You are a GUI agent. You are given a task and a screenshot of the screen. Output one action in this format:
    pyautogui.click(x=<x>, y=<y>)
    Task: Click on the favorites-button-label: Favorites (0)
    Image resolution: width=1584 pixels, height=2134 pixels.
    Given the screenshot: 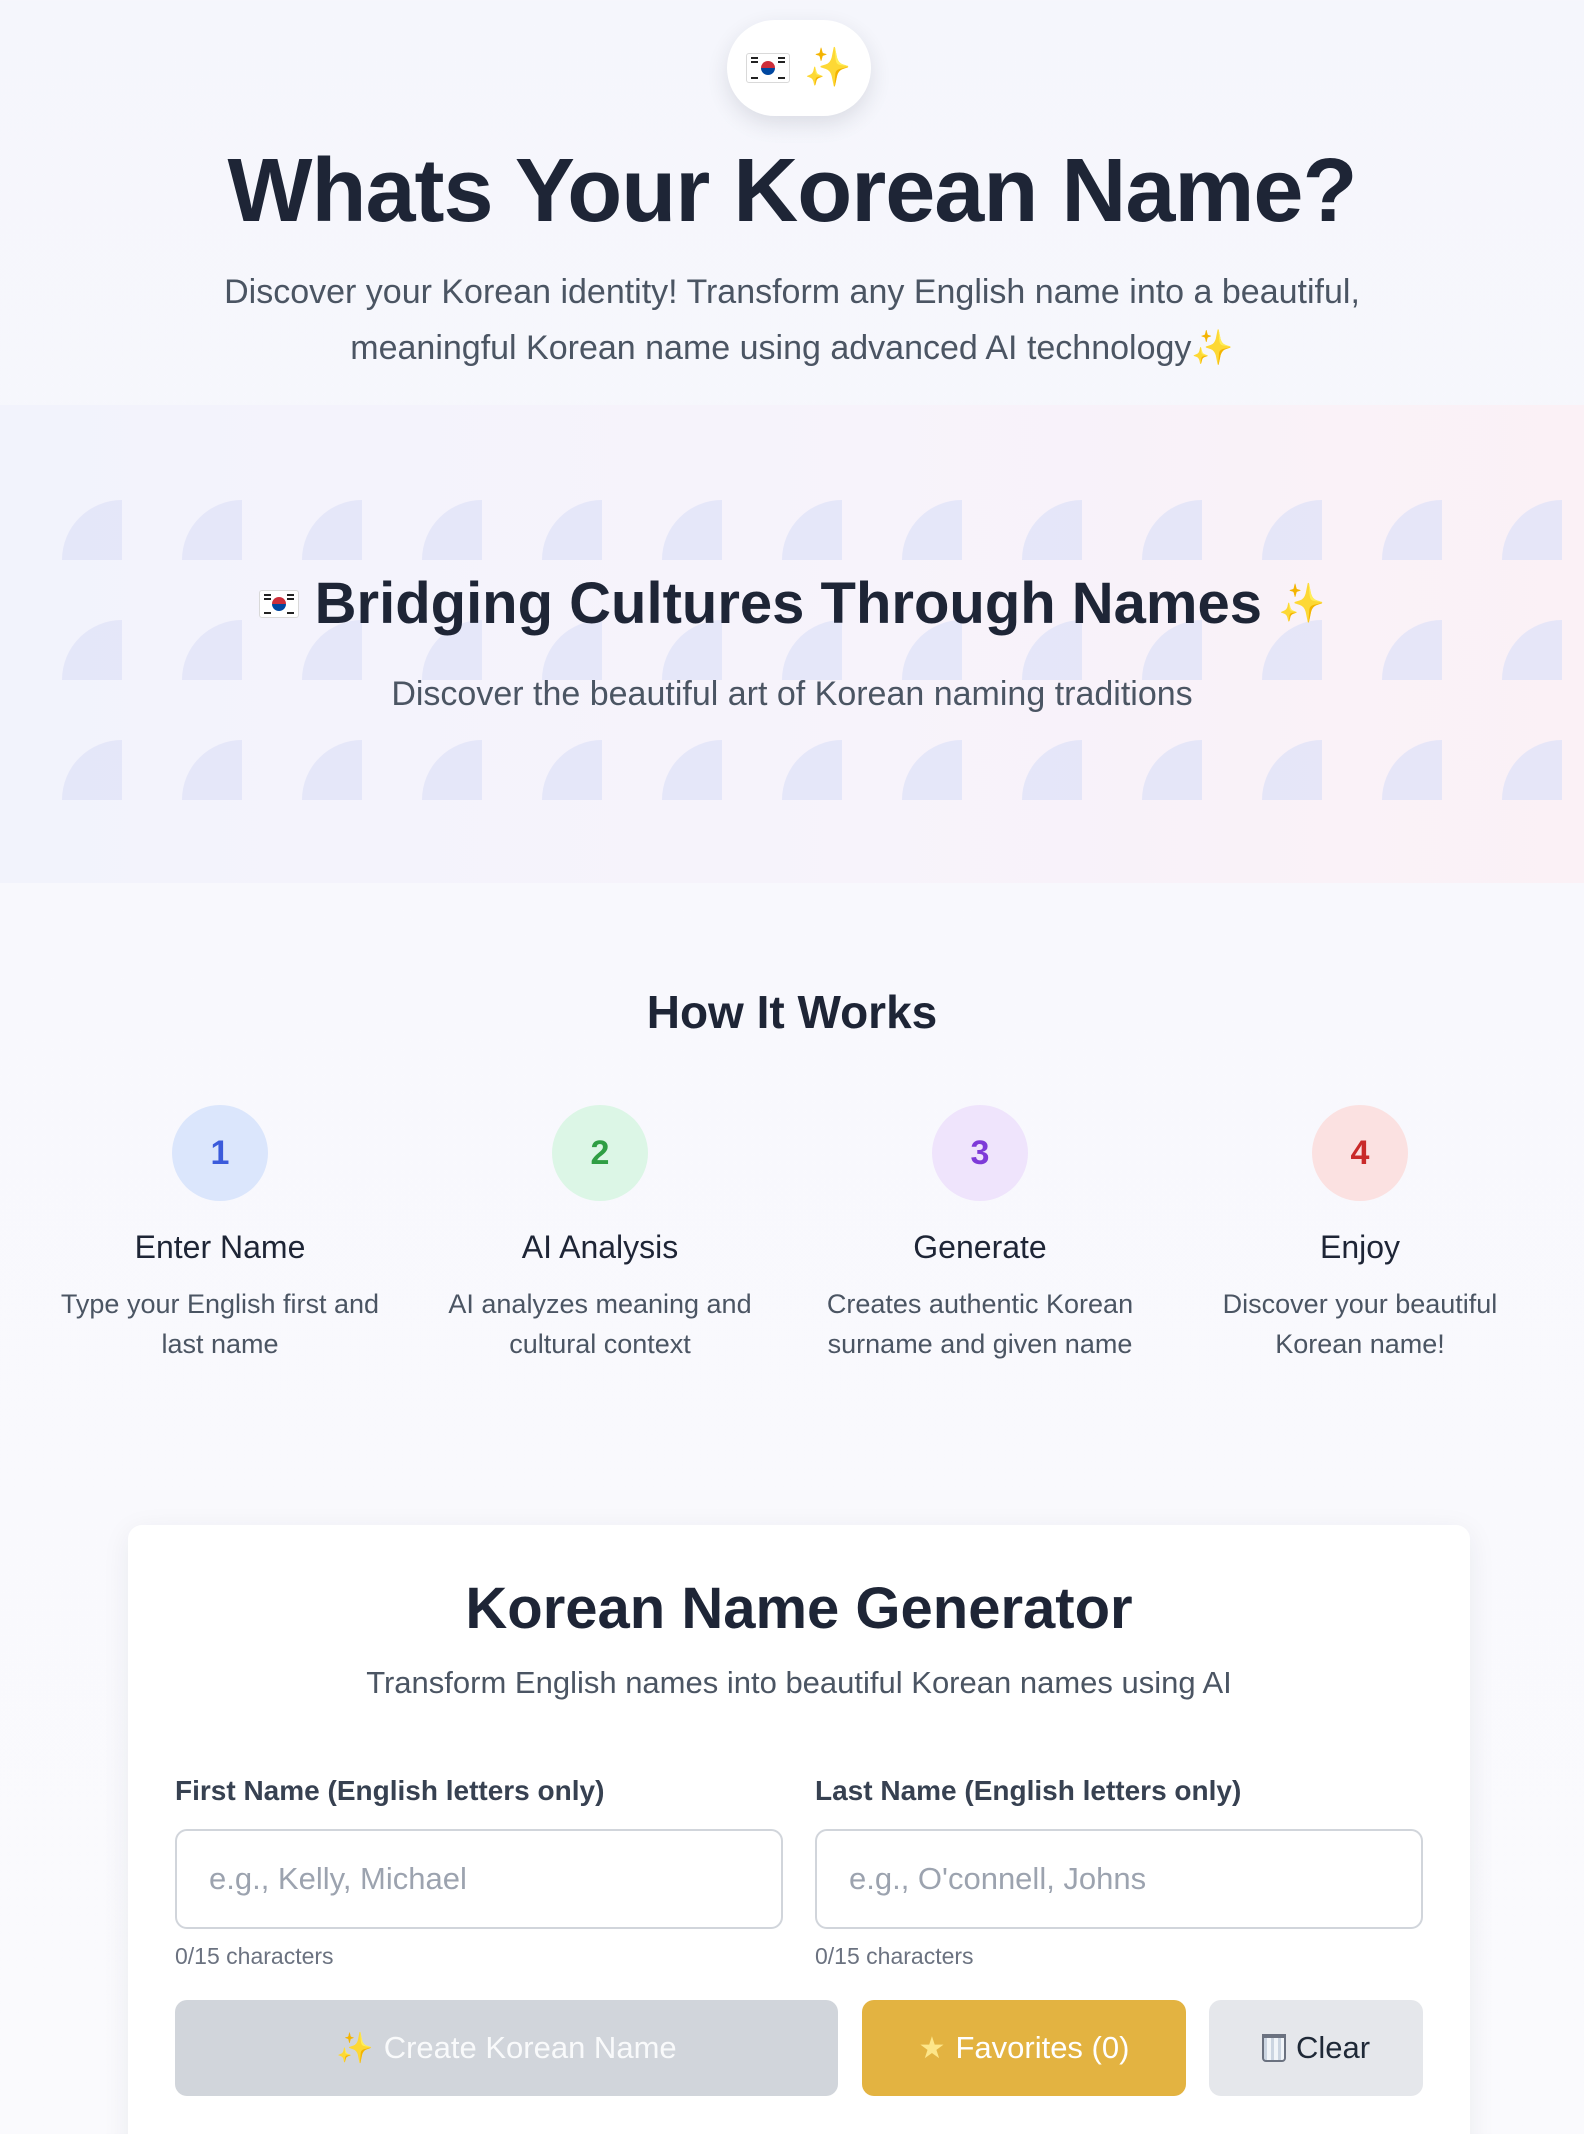 What is the action you would take?
    pyautogui.click(x=1042, y=2047)
    